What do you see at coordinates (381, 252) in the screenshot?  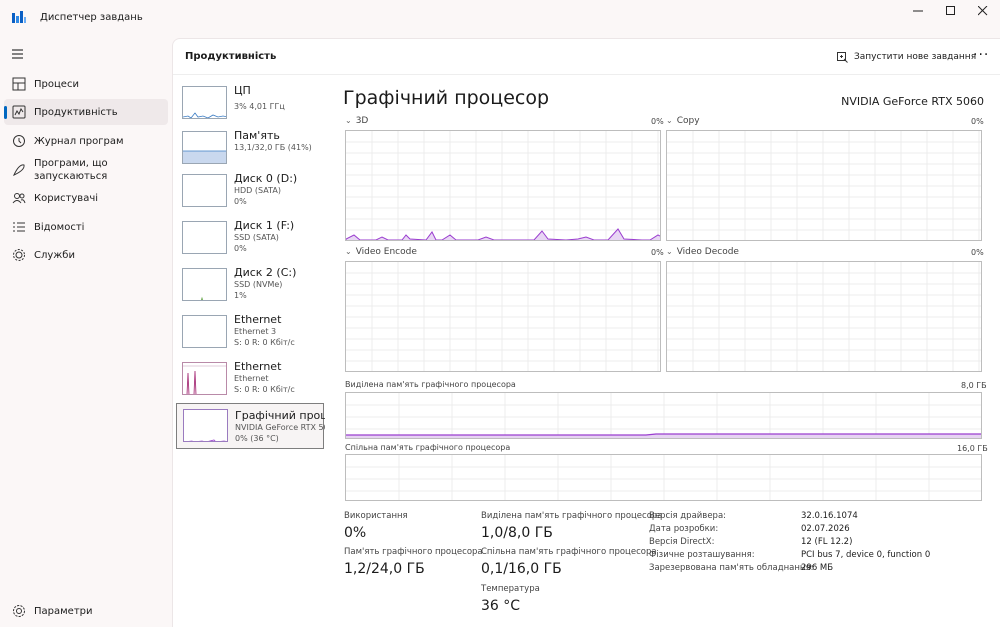 I see `engine-selector-video-encode: ⌄ Video Encode` at bounding box center [381, 252].